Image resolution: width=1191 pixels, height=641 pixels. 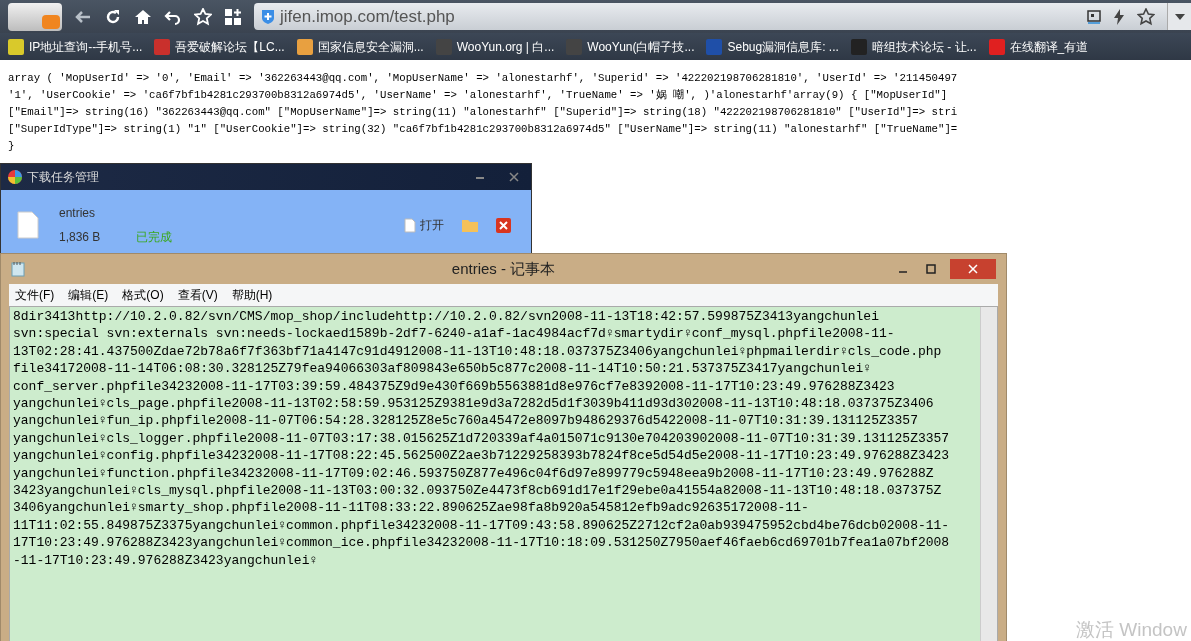 What do you see at coordinates (478, 491) in the screenshot?
I see `text-line: 3423yangchunlei♀cls_mysql.phpfile2008-11-13T03:00:32.093750Ze4473f8cb691d17e1f29ebe0a41554a82008-11-13T10:48:18.037375Z` at bounding box center [478, 491].